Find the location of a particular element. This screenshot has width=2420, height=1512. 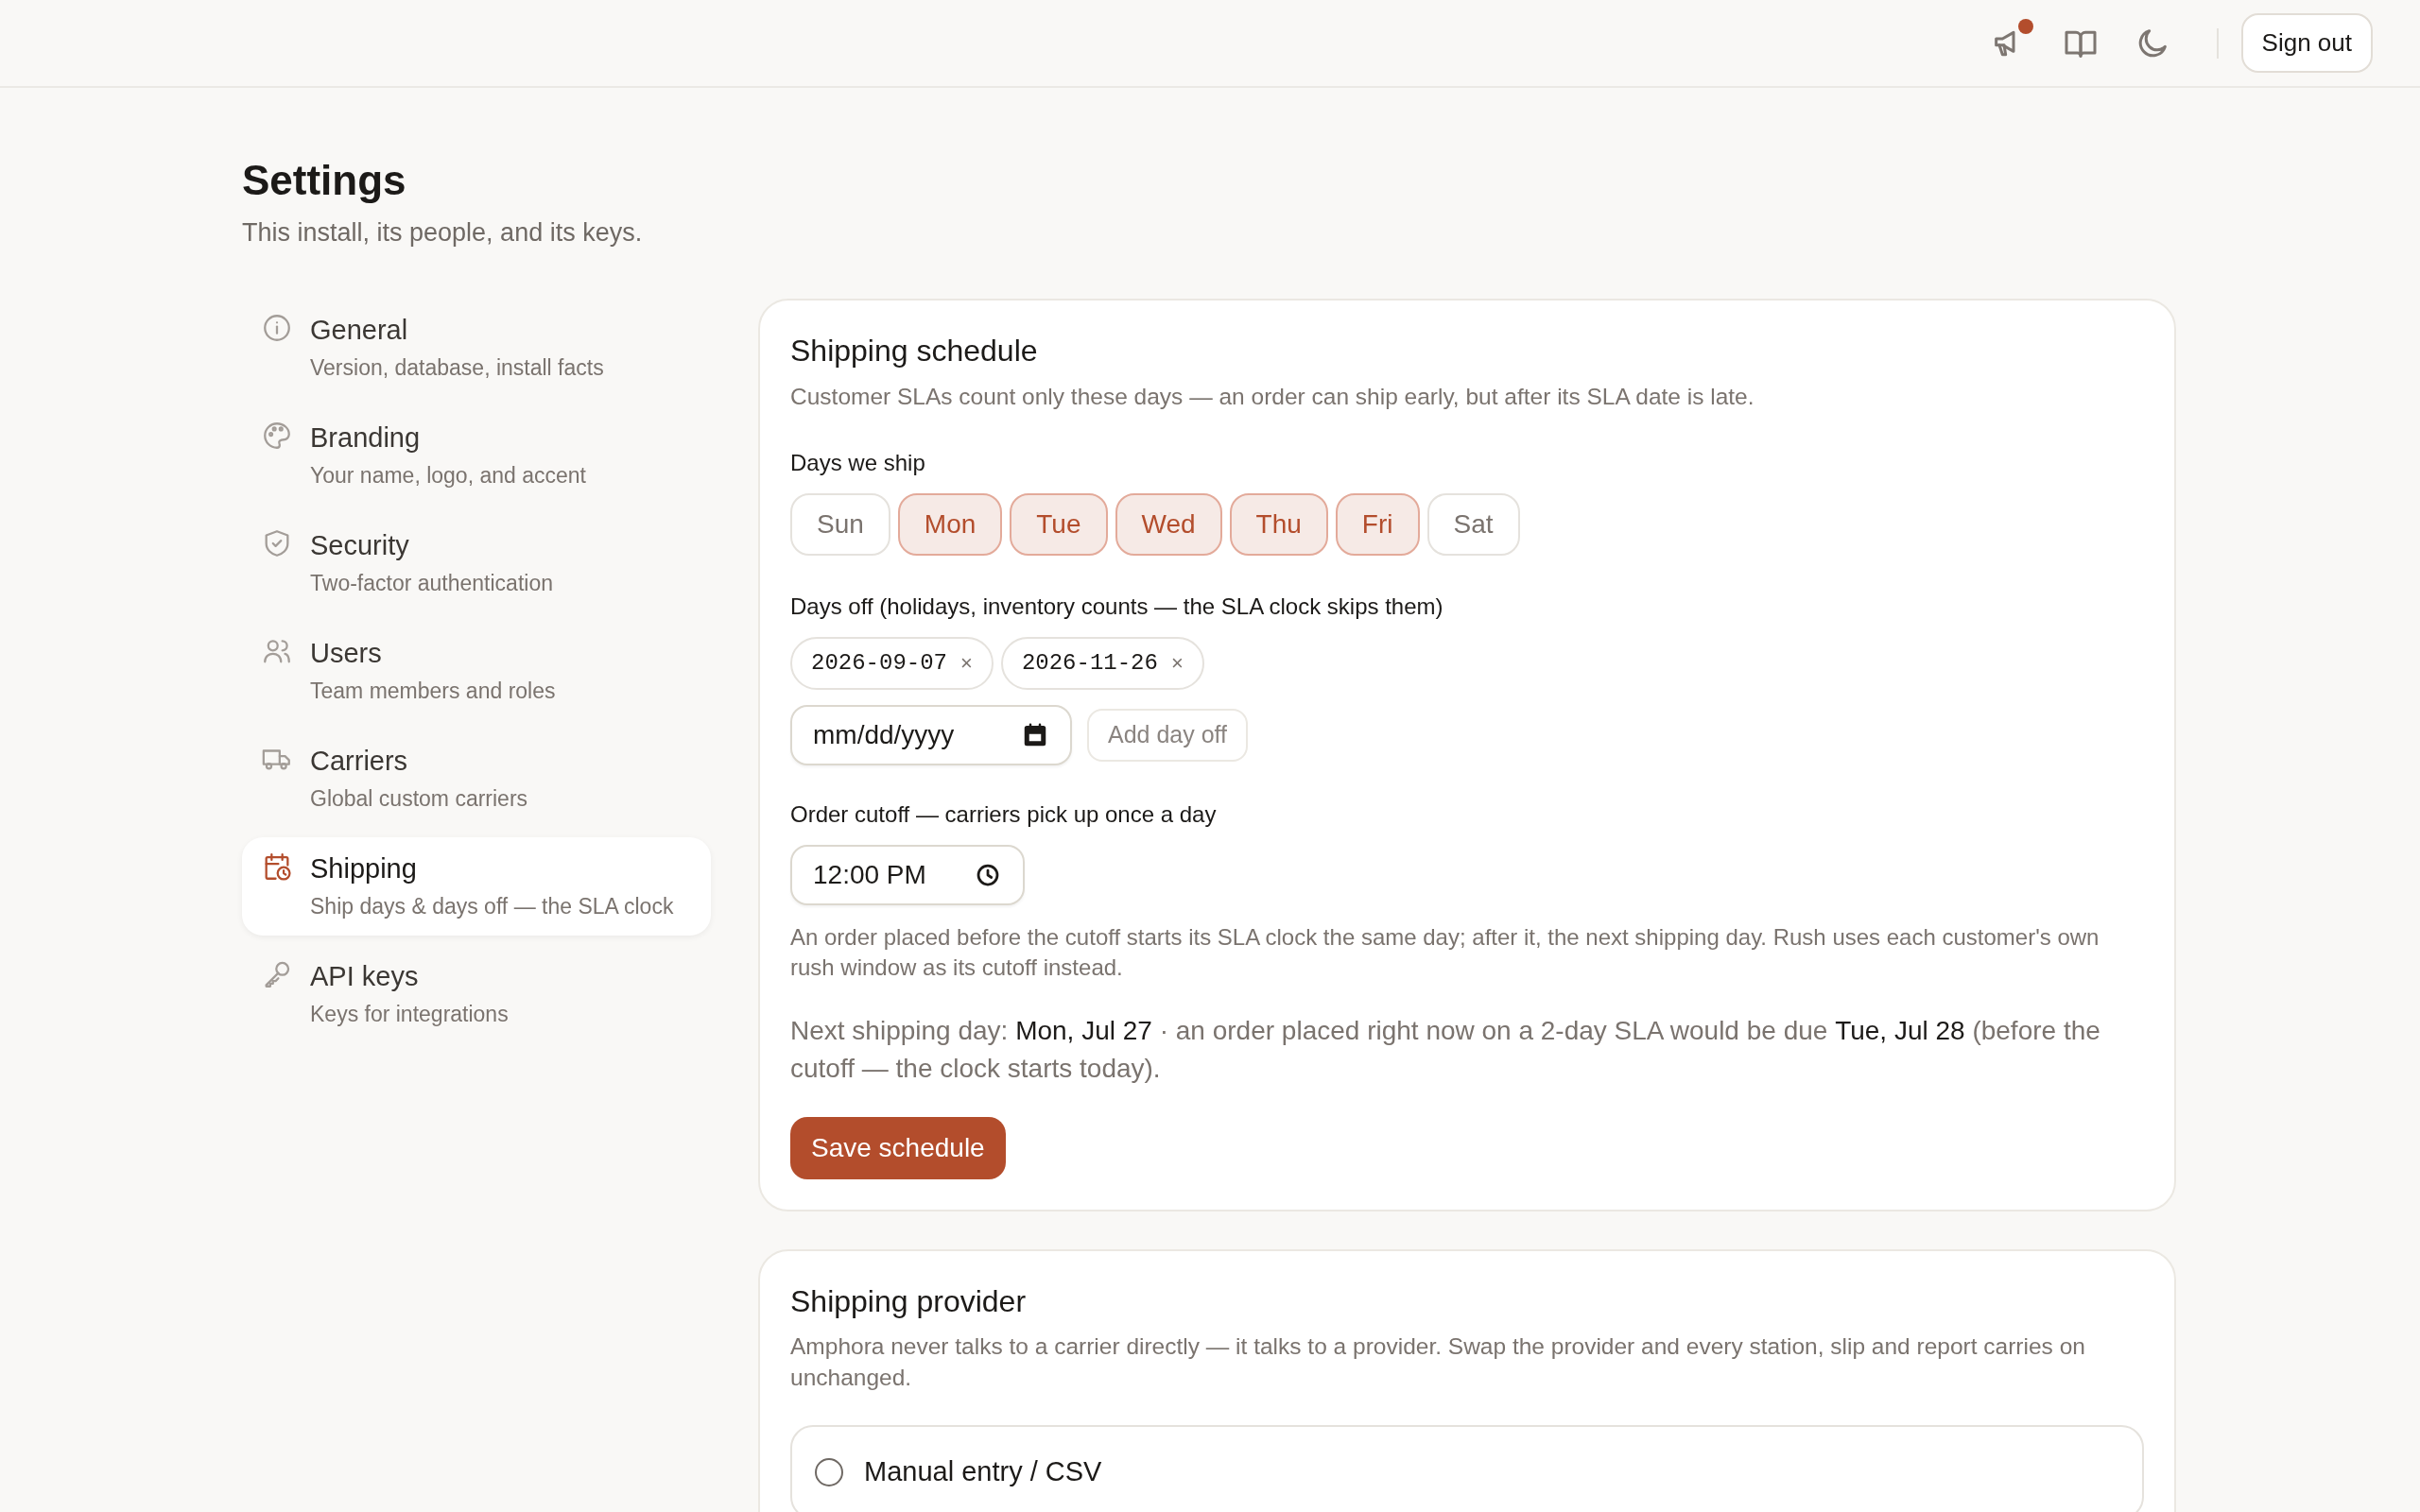

time-picker: 12:00 PM is located at coordinates (907, 874).